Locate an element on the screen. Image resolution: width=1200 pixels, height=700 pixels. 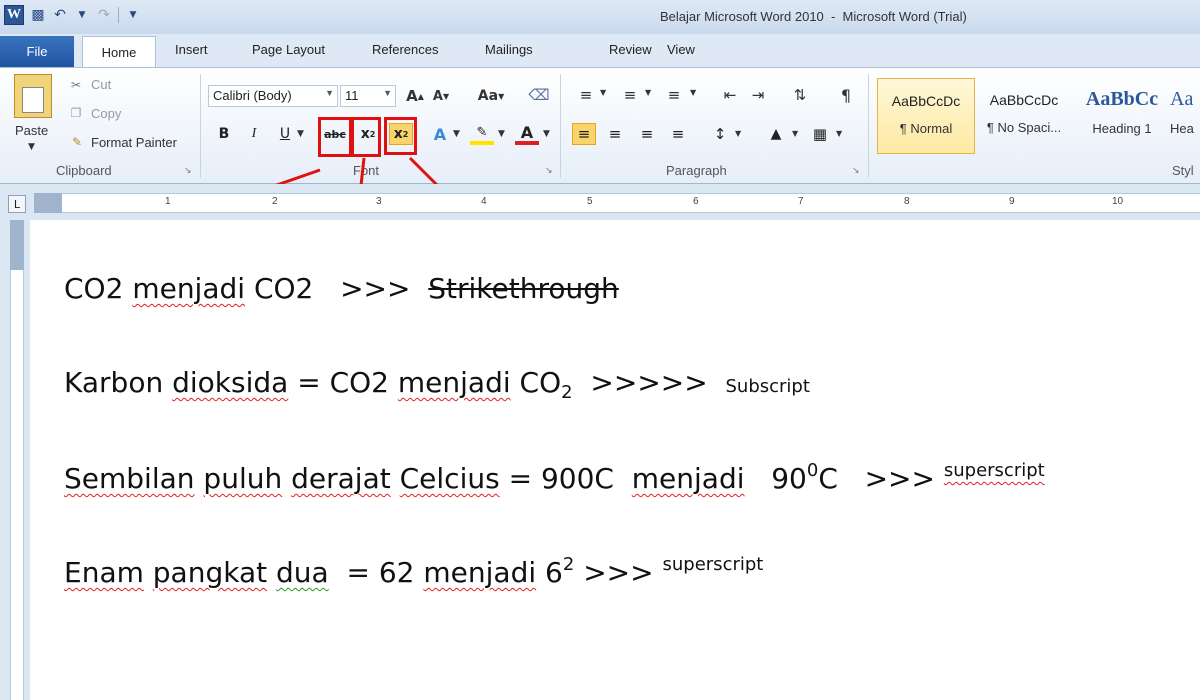
subscript-digit: 2 is located at coordinates (567, 392).